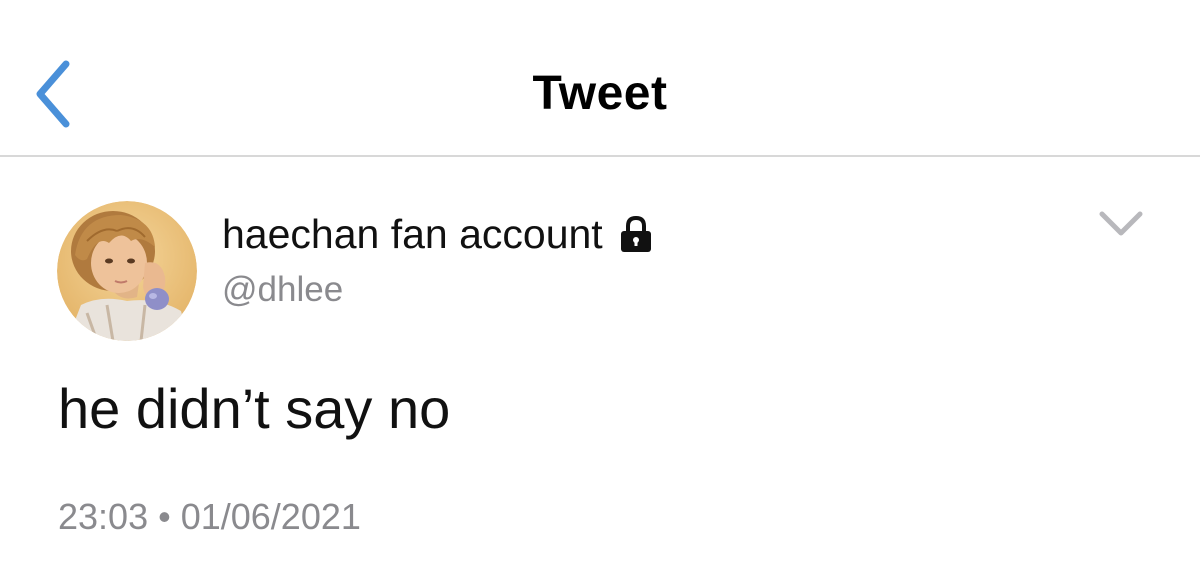 This screenshot has width=1200, height=588. What do you see at coordinates (600, 93) in the screenshot?
I see `page-title: Tweet` at bounding box center [600, 93].